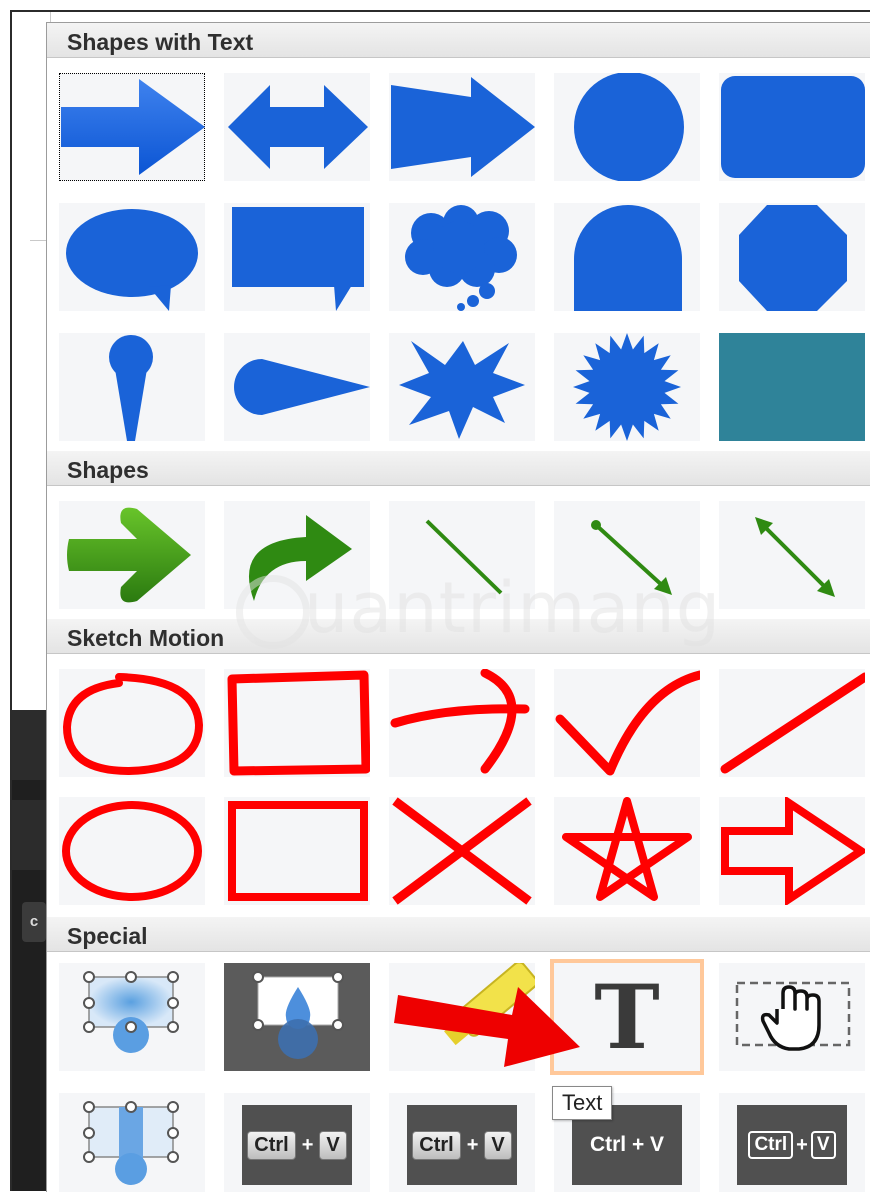  What do you see at coordinates (462, 257) in the screenshot?
I see `shape-thought-cloud` at bounding box center [462, 257].